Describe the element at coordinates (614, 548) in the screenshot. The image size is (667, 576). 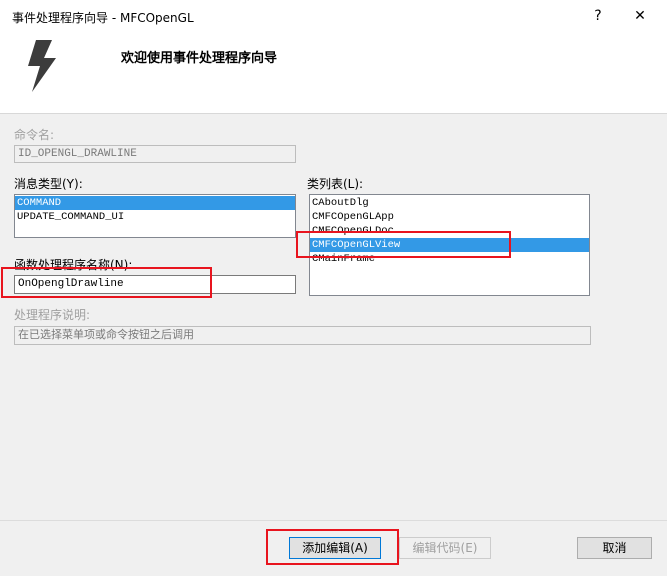
I see `cancel-button: 取消` at that location.